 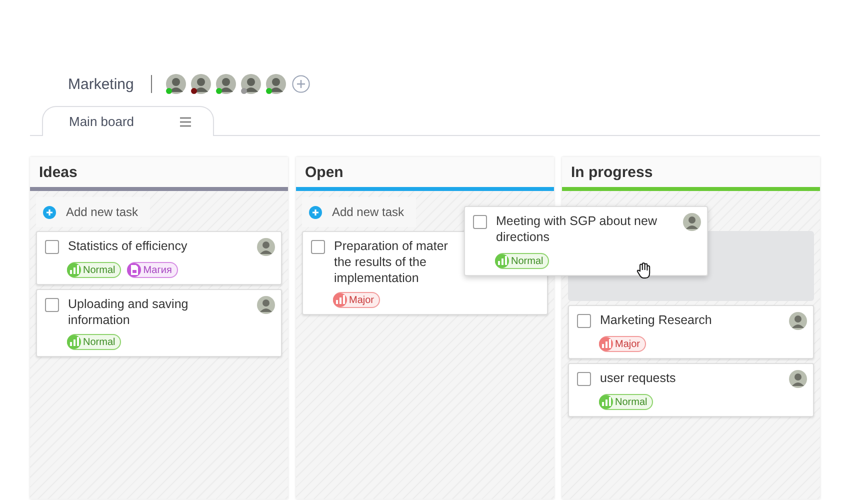 I want to click on board-tab: Main board, so click(x=128, y=121).